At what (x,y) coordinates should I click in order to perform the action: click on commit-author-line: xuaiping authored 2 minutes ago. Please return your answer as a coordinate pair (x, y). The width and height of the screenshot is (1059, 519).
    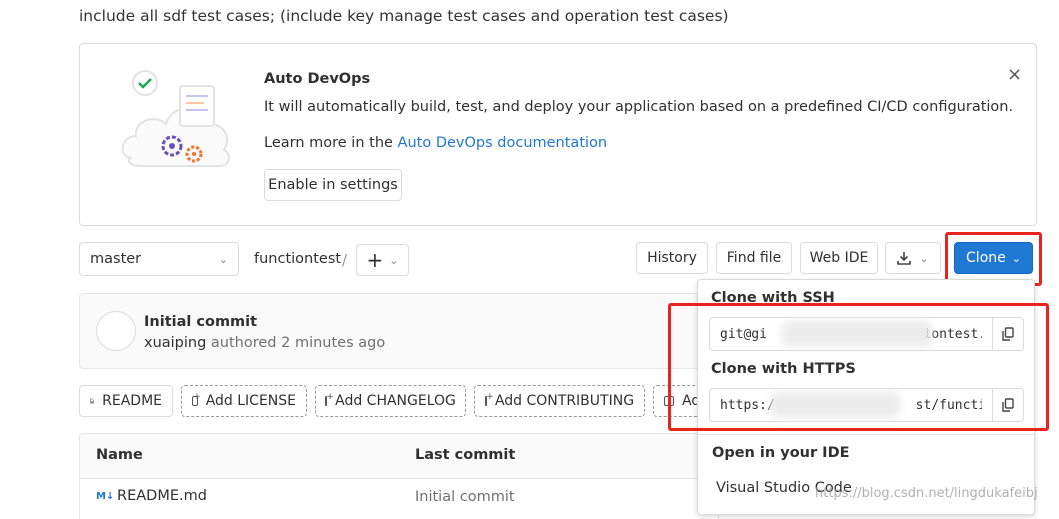
    Looking at the image, I should click on (264, 343).